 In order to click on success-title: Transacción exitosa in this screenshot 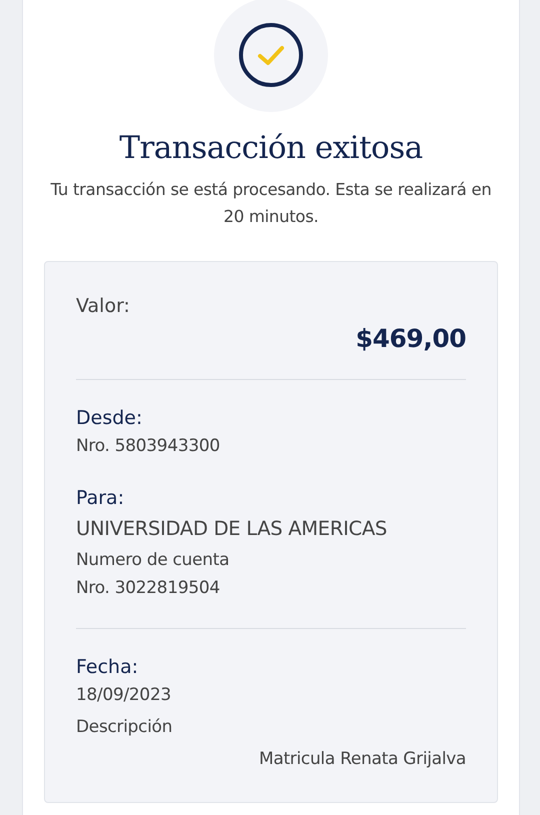, I will do `click(271, 148)`.